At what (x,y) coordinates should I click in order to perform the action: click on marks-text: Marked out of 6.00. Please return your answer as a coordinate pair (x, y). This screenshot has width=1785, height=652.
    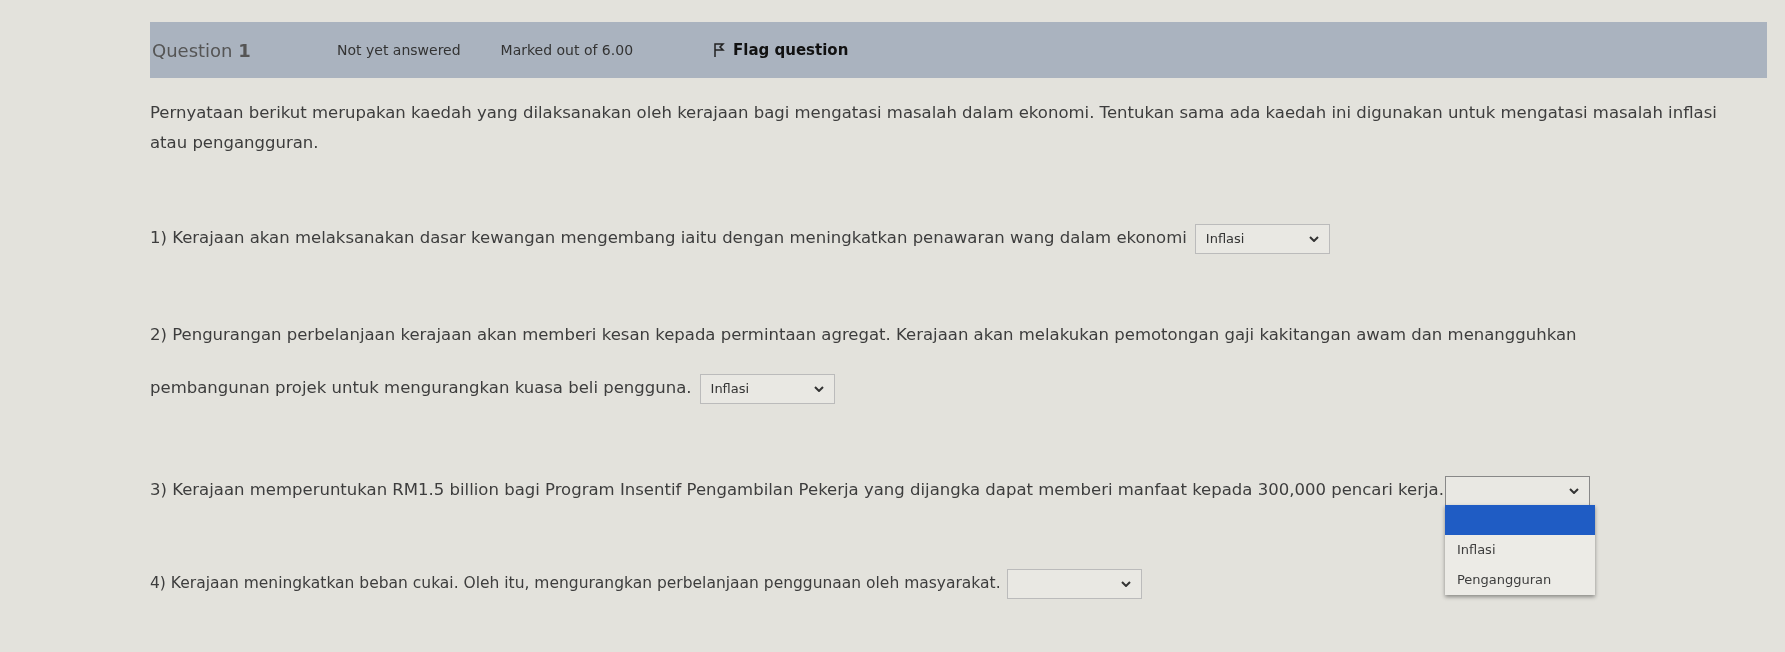
    Looking at the image, I should click on (567, 50).